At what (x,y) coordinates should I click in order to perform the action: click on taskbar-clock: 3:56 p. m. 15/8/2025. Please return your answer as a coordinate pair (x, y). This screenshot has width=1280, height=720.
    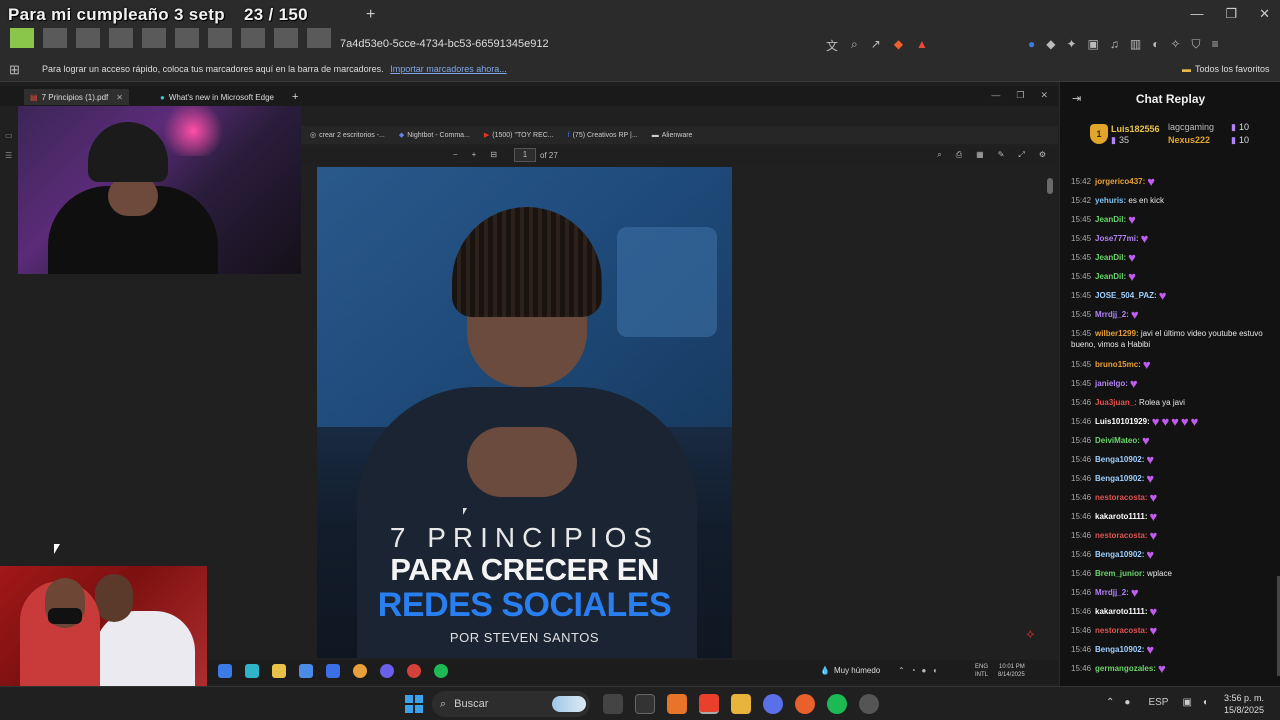
    Looking at the image, I should click on (1244, 704).